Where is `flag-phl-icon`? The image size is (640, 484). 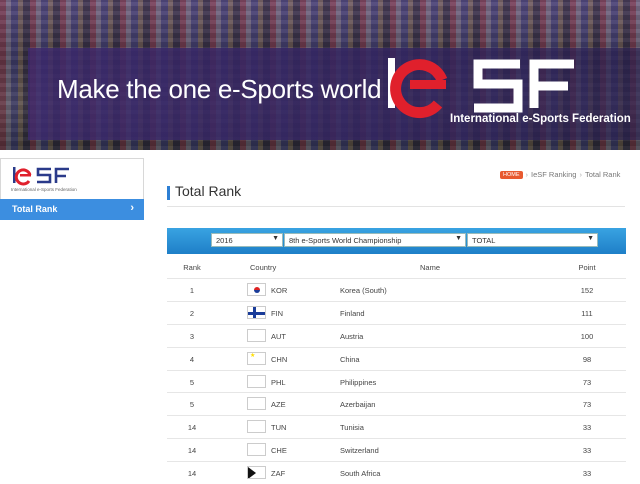 flag-phl-icon is located at coordinates (256, 381).